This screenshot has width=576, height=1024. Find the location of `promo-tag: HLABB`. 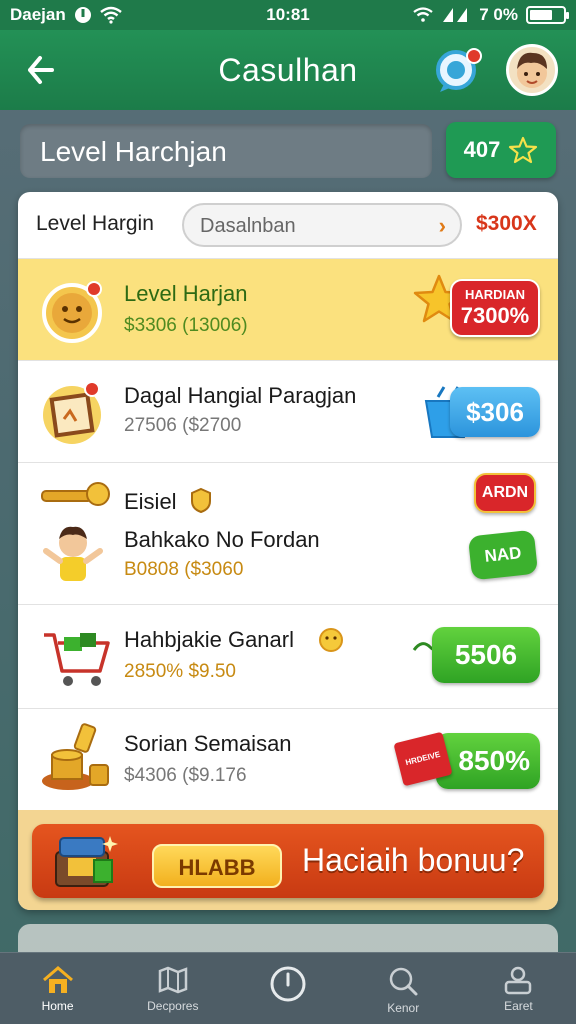

promo-tag: HLABB is located at coordinates (217, 866).